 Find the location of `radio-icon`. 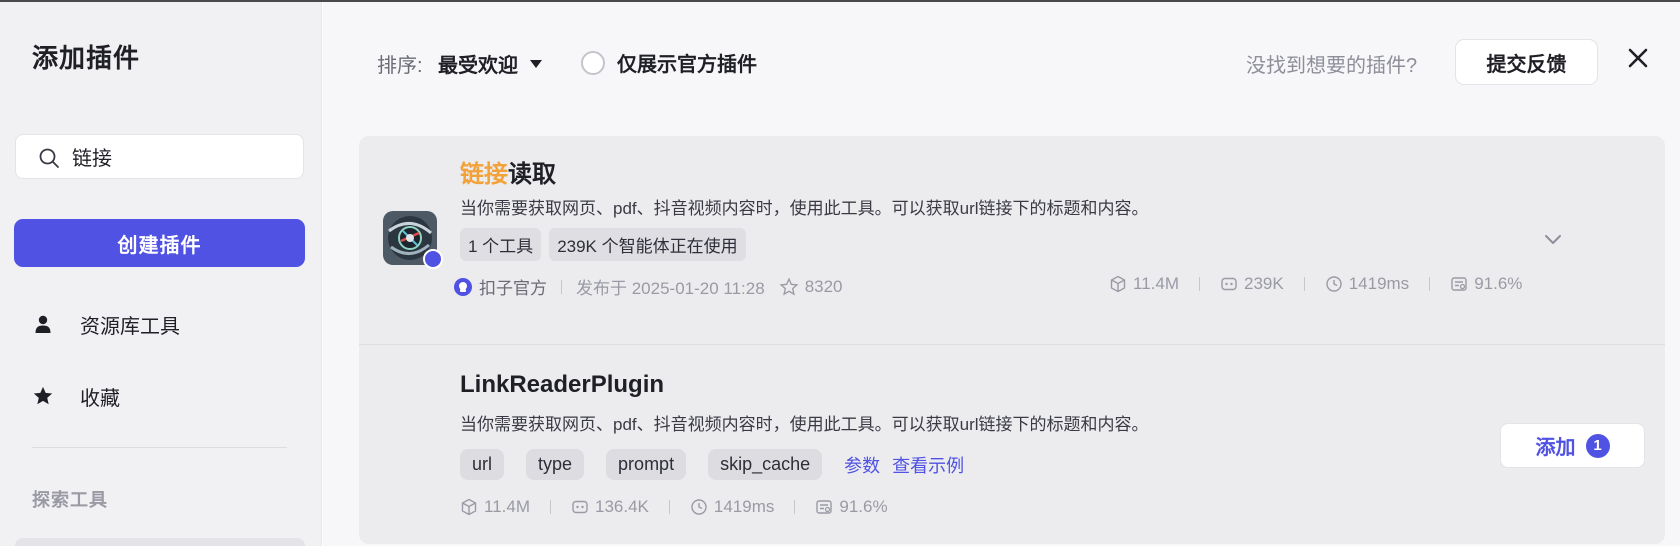

radio-icon is located at coordinates (593, 62).